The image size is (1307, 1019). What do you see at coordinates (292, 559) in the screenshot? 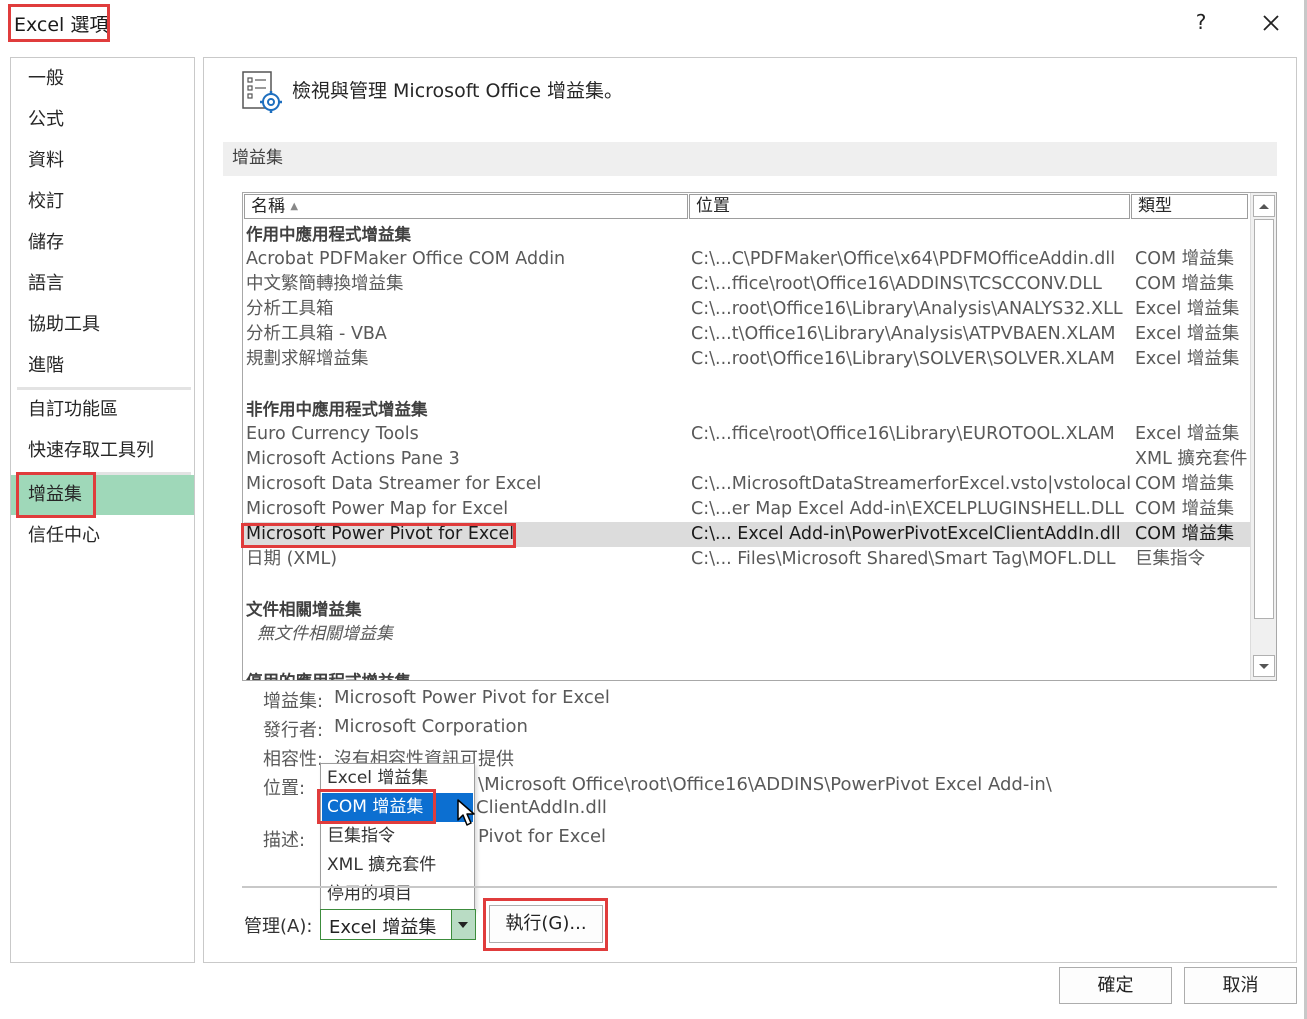
I see `addin-name: 日期 (XML)` at bounding box center [292, 559].